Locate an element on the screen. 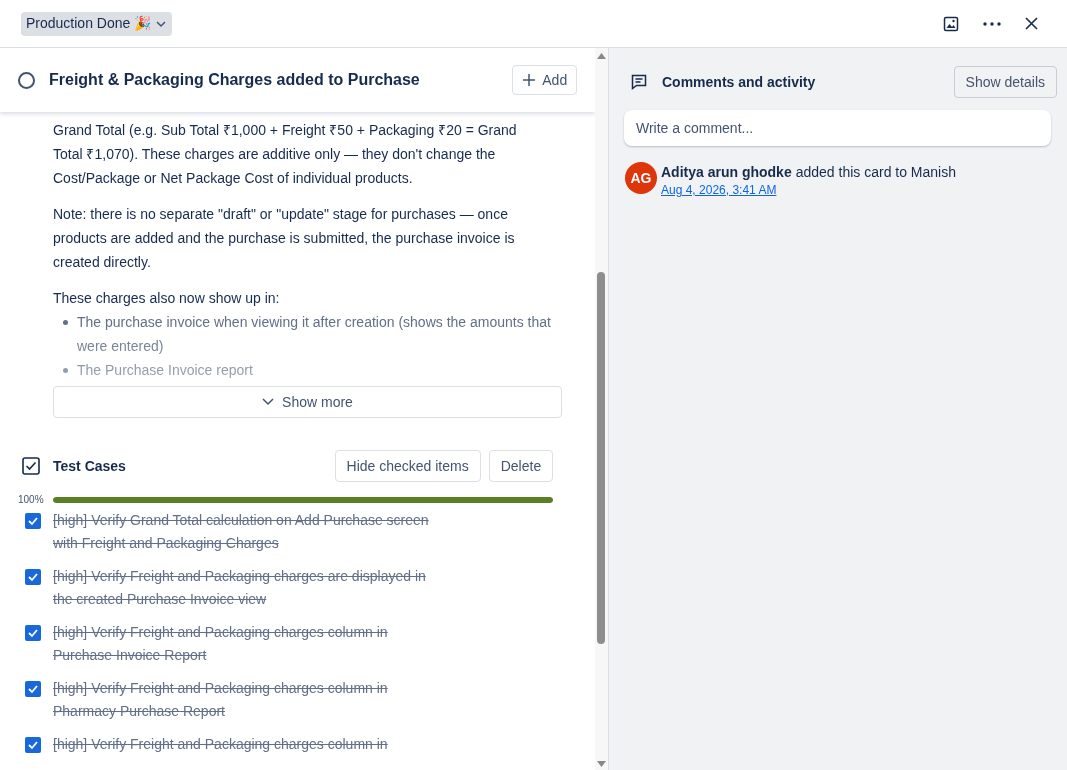 The width and height of the screenshot is (1067, 770). image-icon is located at coordinates (951, 23).